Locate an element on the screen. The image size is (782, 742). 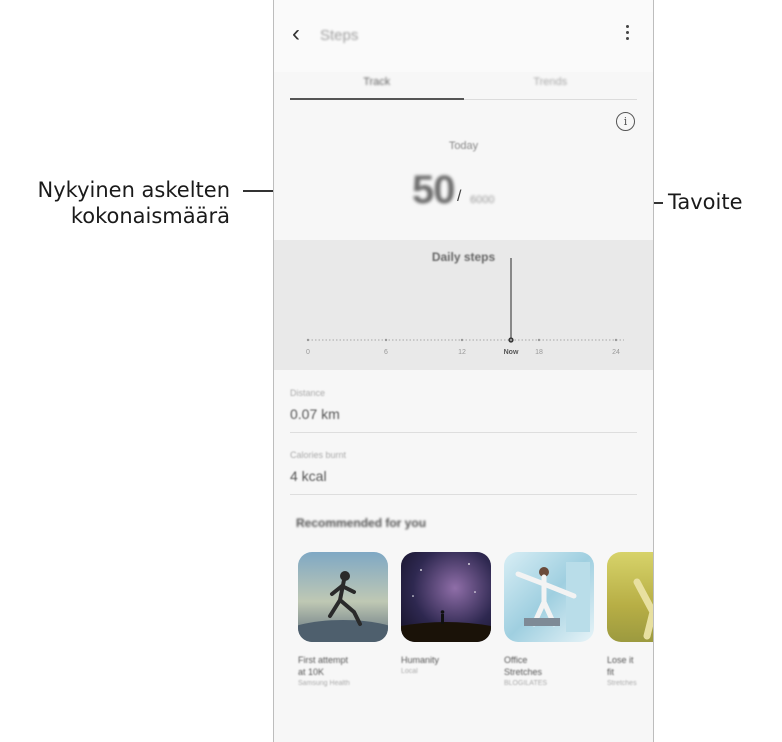
card-title-line2: at 10K is located at coordinates (311, 672).